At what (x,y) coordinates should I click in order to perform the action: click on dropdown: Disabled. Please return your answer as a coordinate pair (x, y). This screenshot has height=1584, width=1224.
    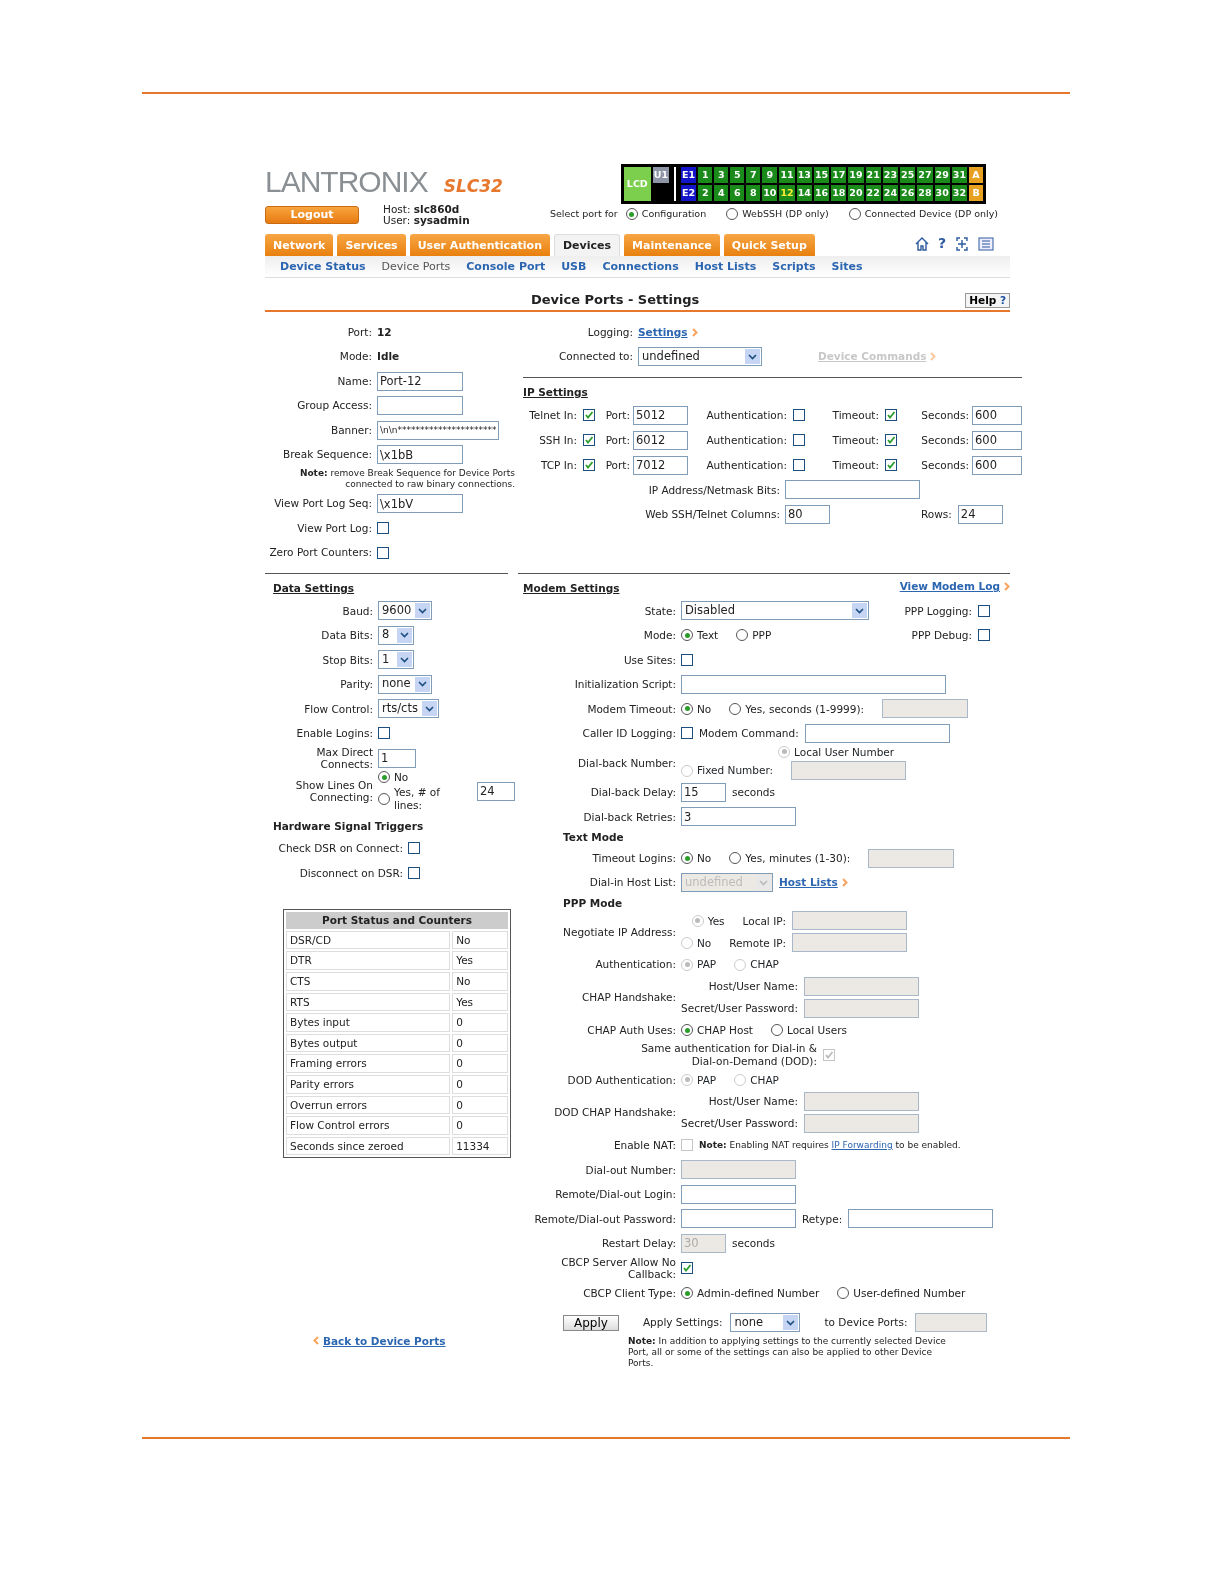
    Looking at the image, I should click on (775, 611).